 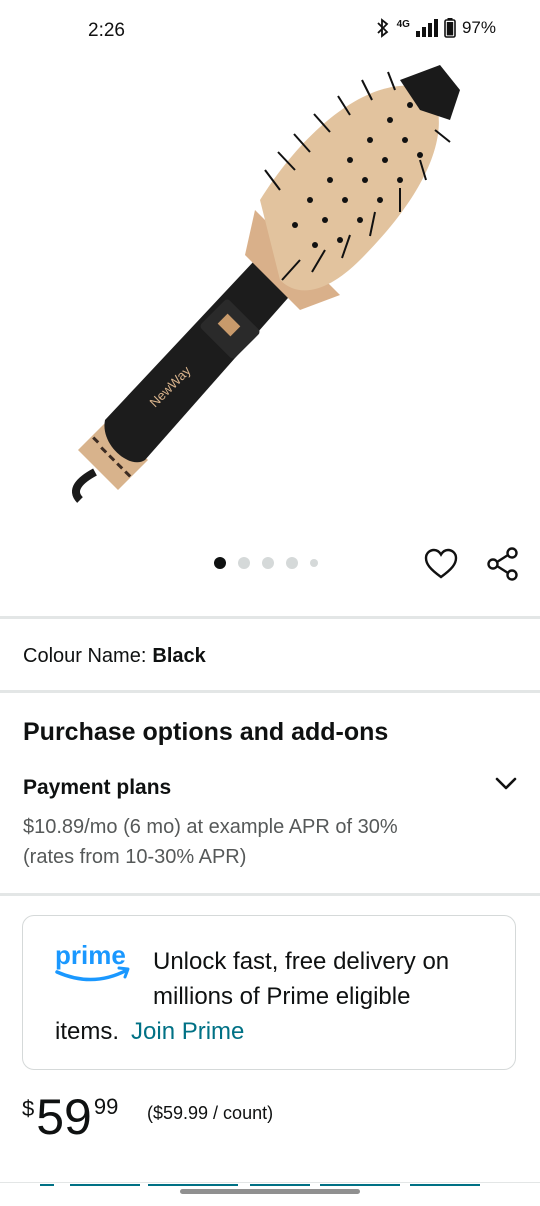 What do you see at coordinates (87, 1031) in the screenshot?
I see `prime-message-end: items.` at bounding box center [87, 1031].